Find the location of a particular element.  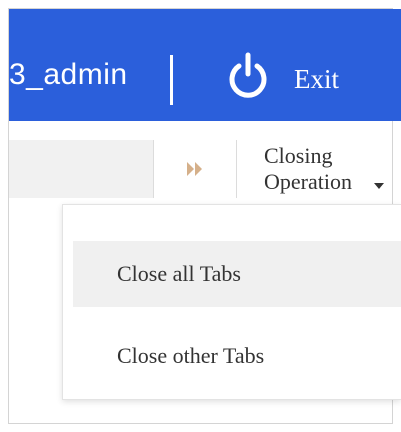

header-divider is located at coordinates (171, 80).